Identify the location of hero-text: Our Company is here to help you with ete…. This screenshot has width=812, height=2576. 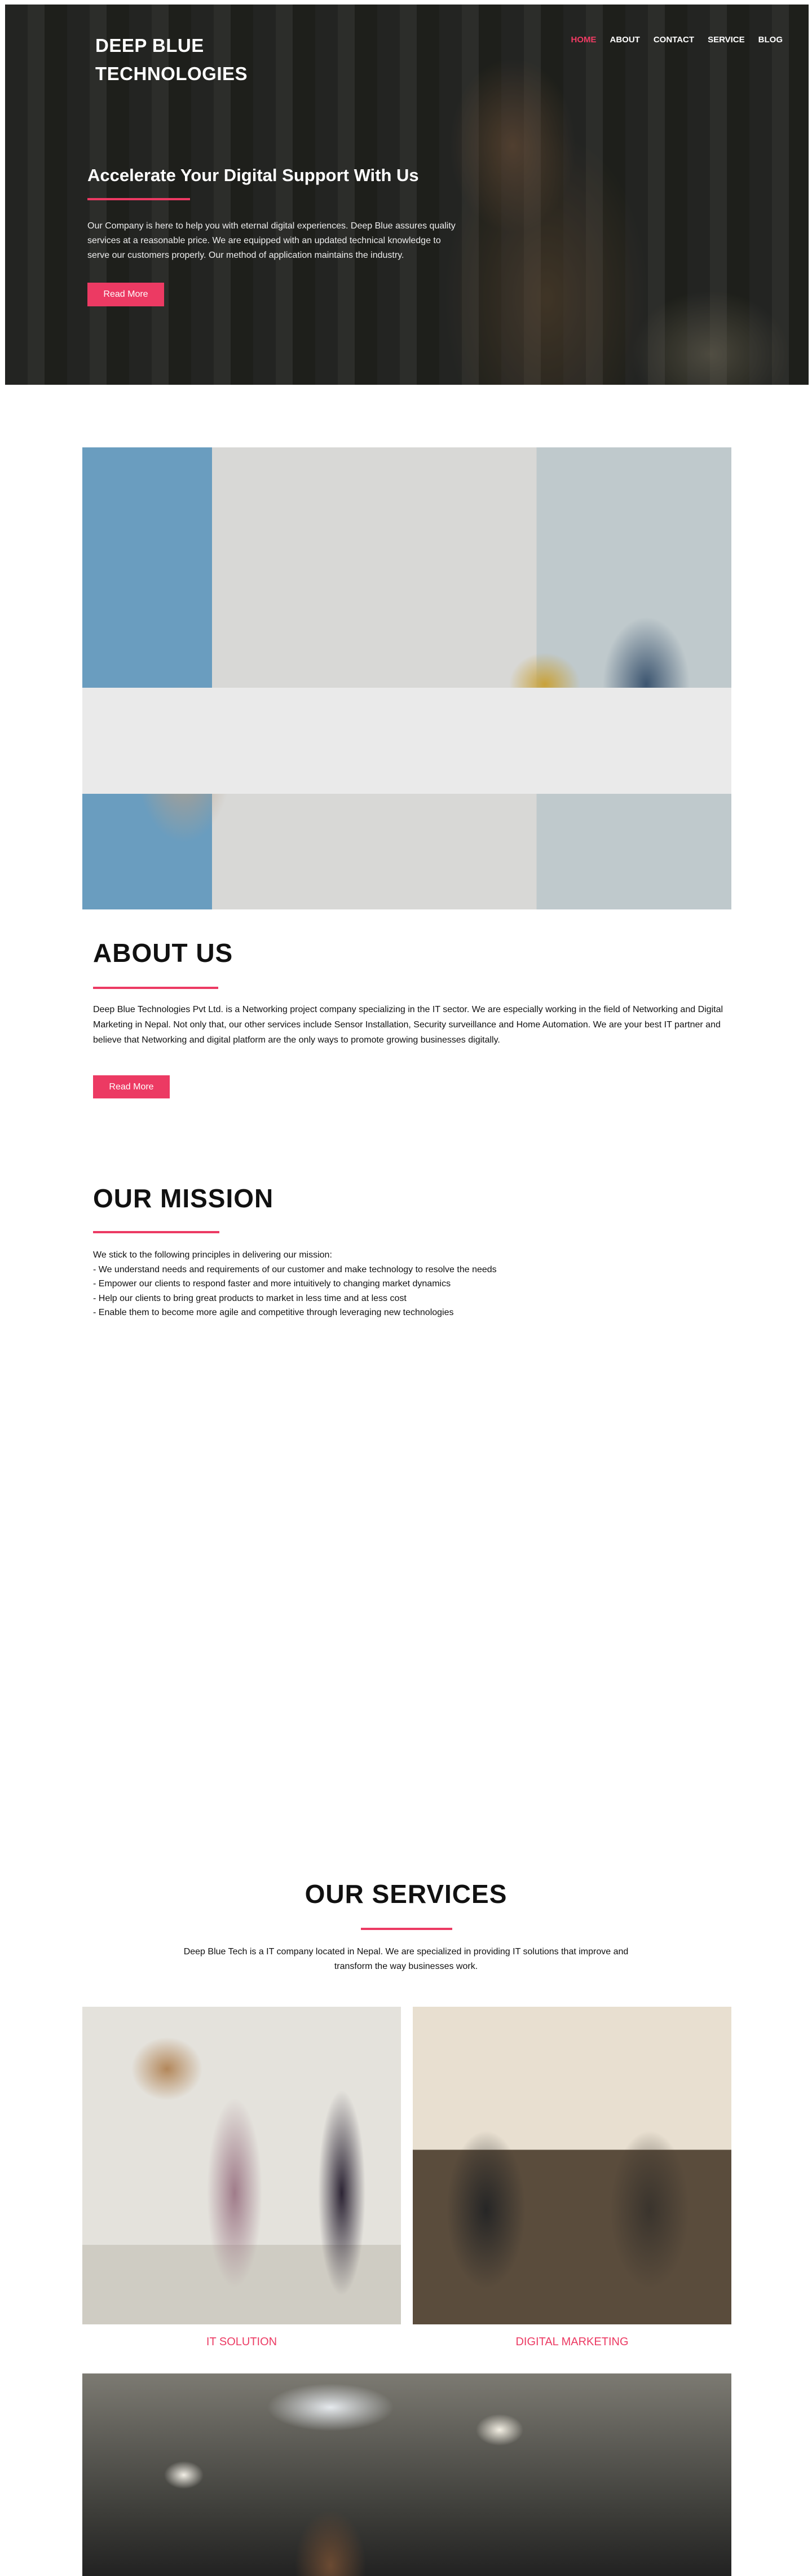
(271, 240).